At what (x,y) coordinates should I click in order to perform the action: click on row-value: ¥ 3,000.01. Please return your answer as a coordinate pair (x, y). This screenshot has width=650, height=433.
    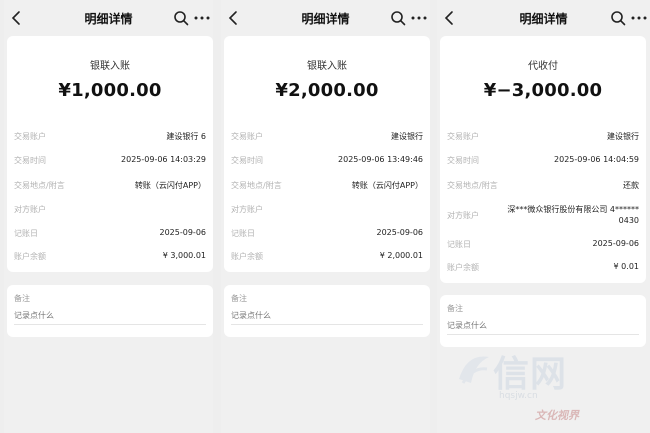
    Looking at the image, I should click on (184, 255).